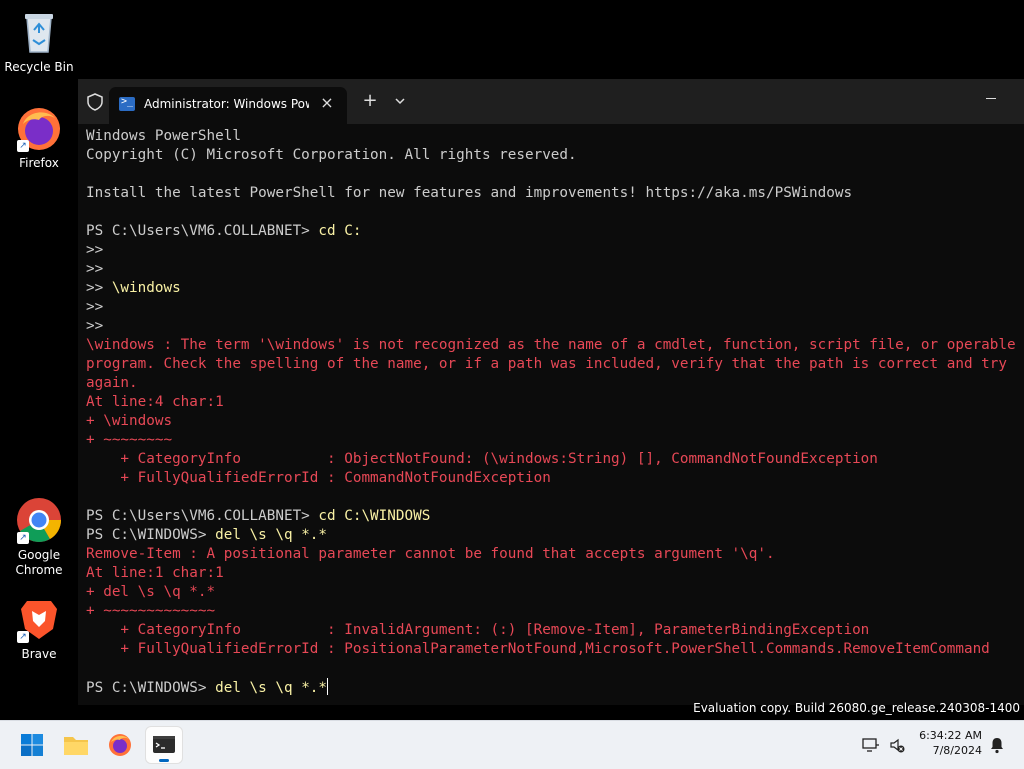 This screenshot has width=1024, height=769. What do you see at coordinates (146, 288) in the screenshot?
I see `command-text: \windows` at bounding box center [146, 288].